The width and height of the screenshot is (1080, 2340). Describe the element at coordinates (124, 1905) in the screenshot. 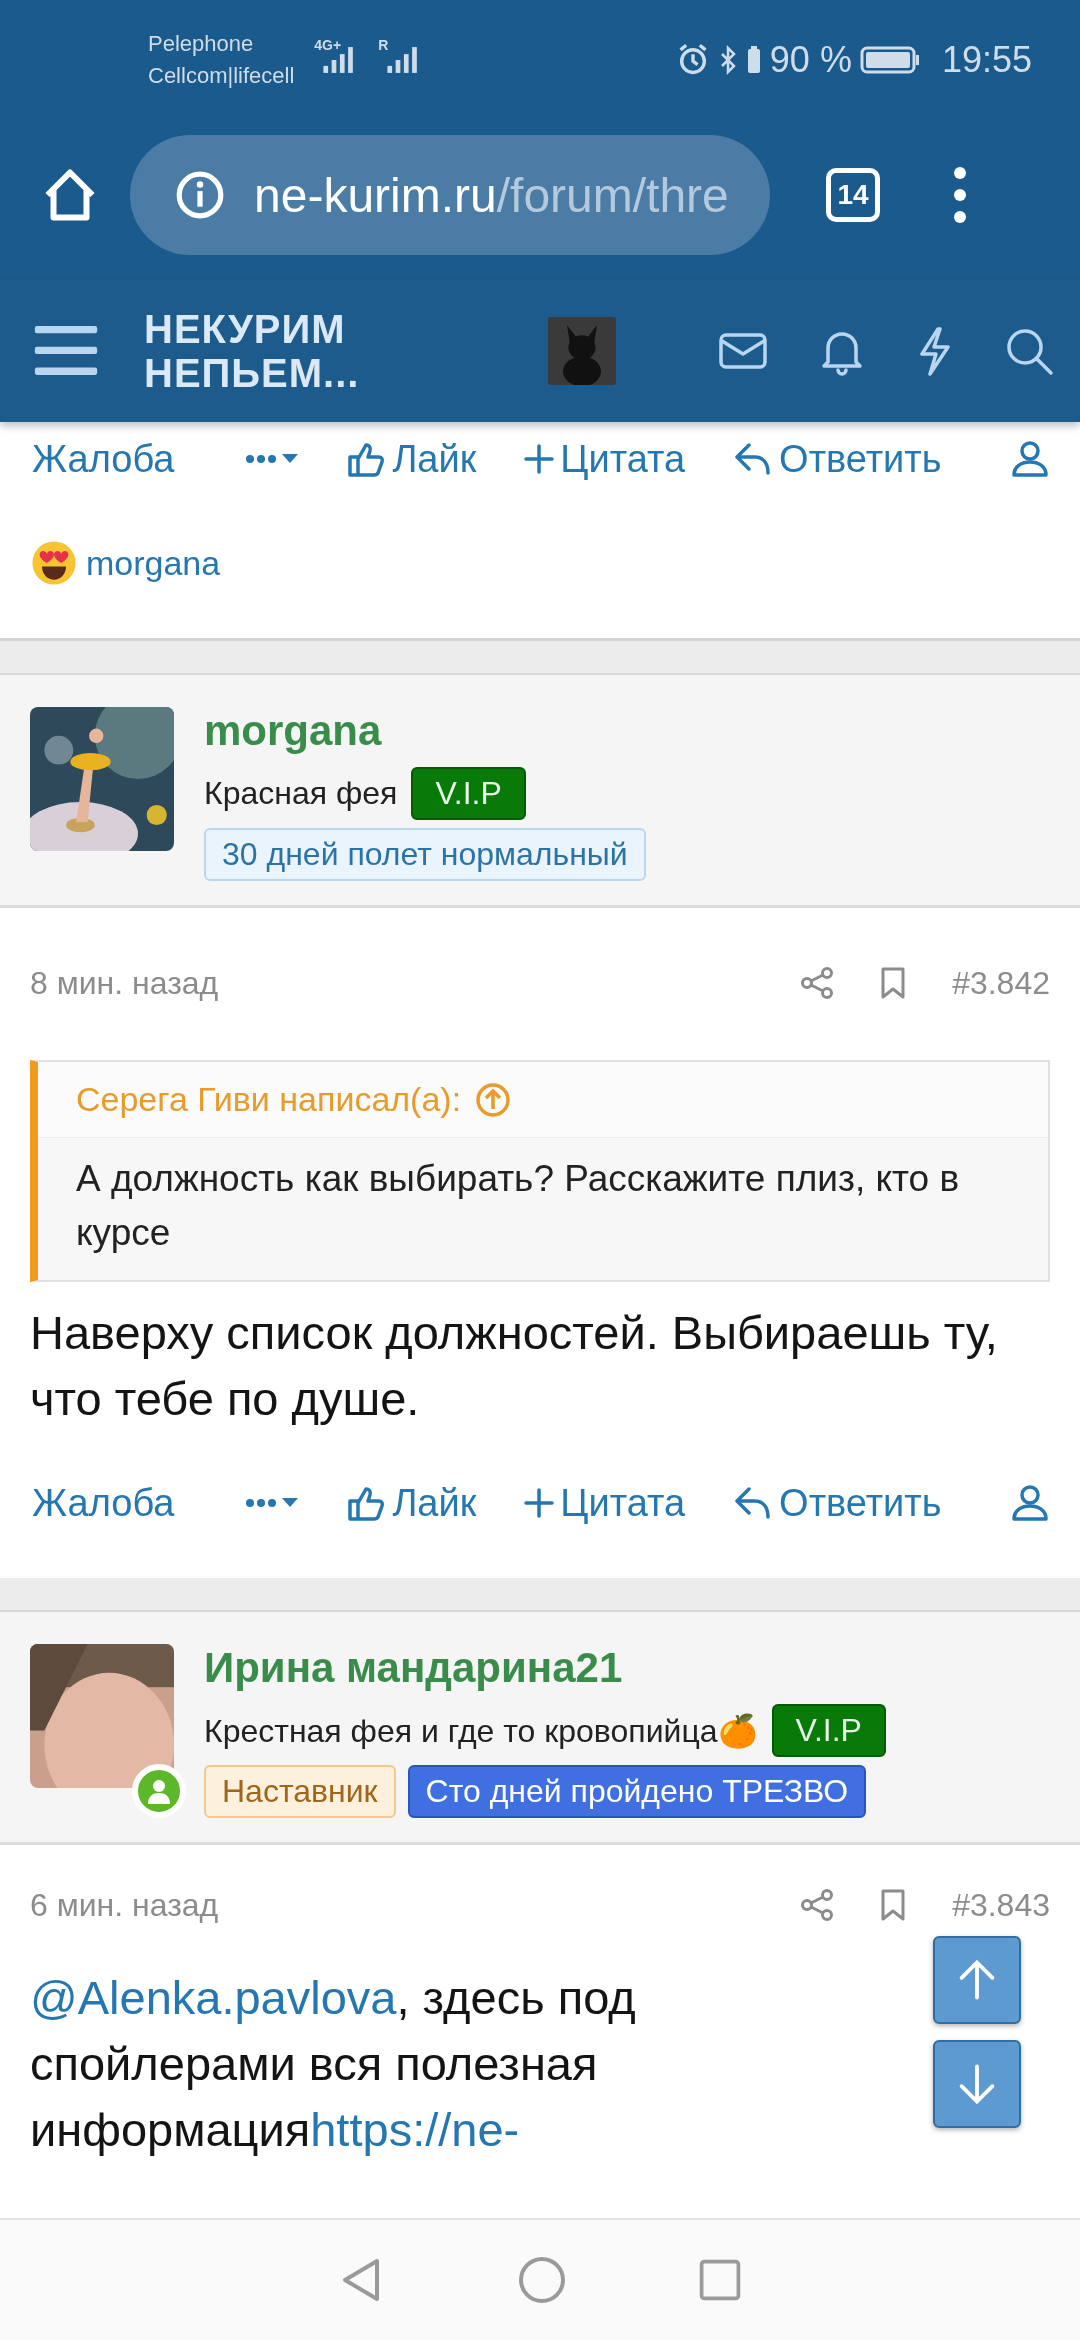

I see `post-time: 6 мин. назад` at that location.